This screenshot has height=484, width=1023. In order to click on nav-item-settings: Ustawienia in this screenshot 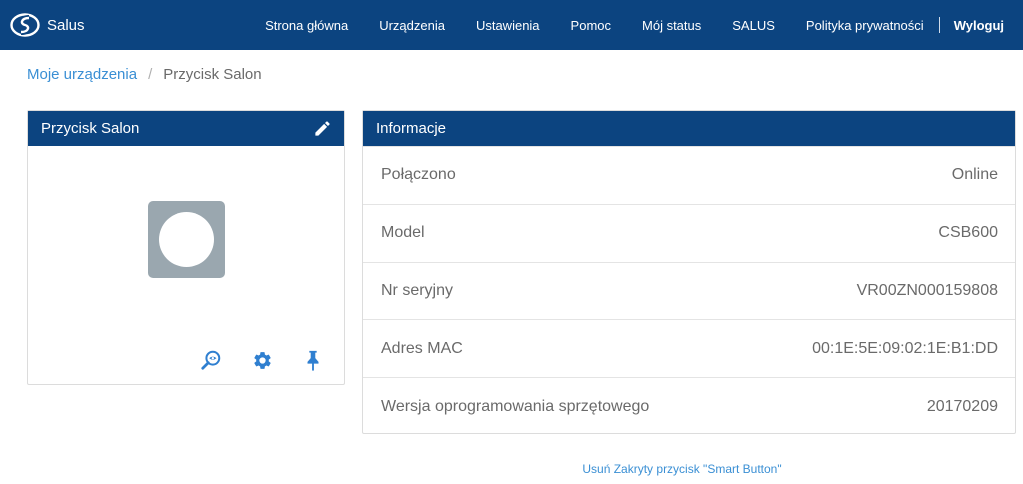, I will do `click(508, 25)`.